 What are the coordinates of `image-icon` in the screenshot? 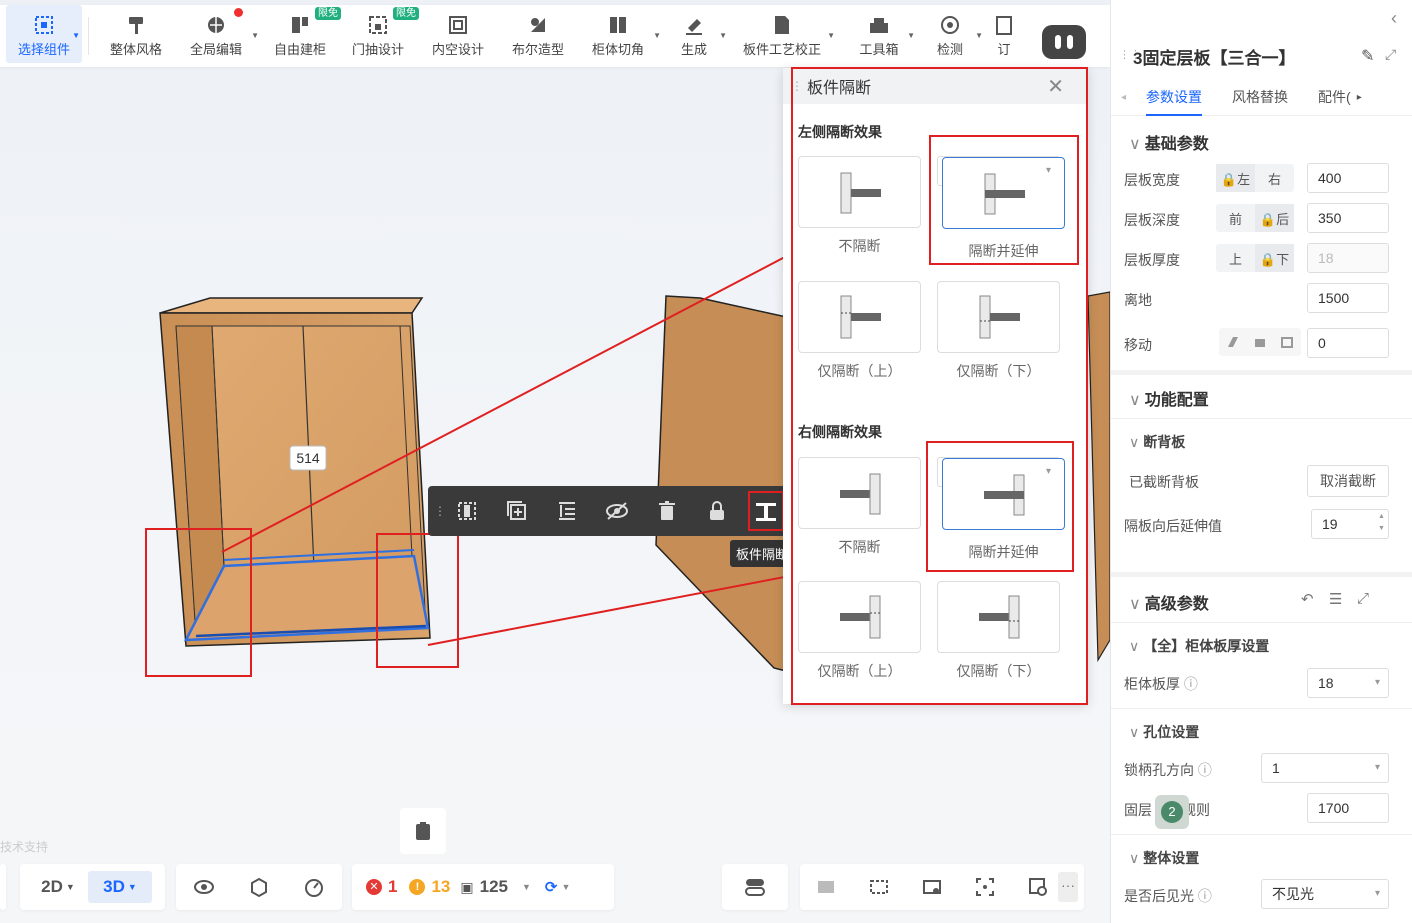 It's located at (826, 887).